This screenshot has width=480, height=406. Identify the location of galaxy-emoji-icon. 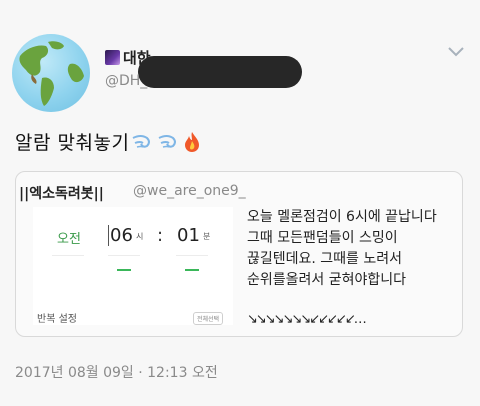
(112, 57).